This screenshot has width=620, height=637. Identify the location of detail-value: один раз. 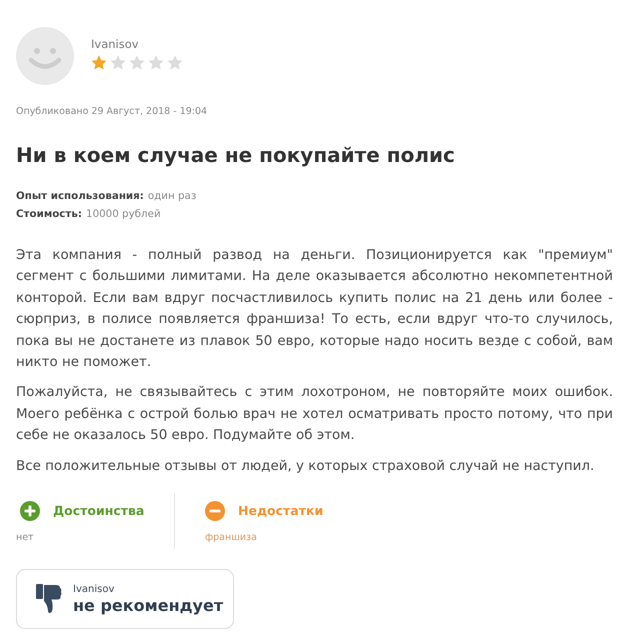
(172, 196).